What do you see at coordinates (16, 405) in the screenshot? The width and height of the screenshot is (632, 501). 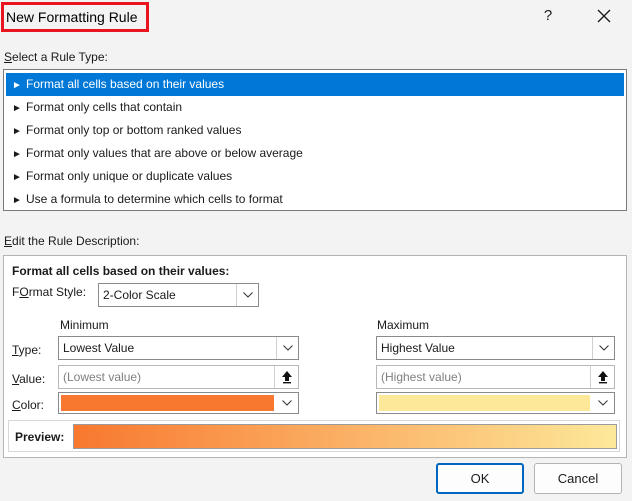 I see `color-label-accel: C` at bounding box center [16, 405].